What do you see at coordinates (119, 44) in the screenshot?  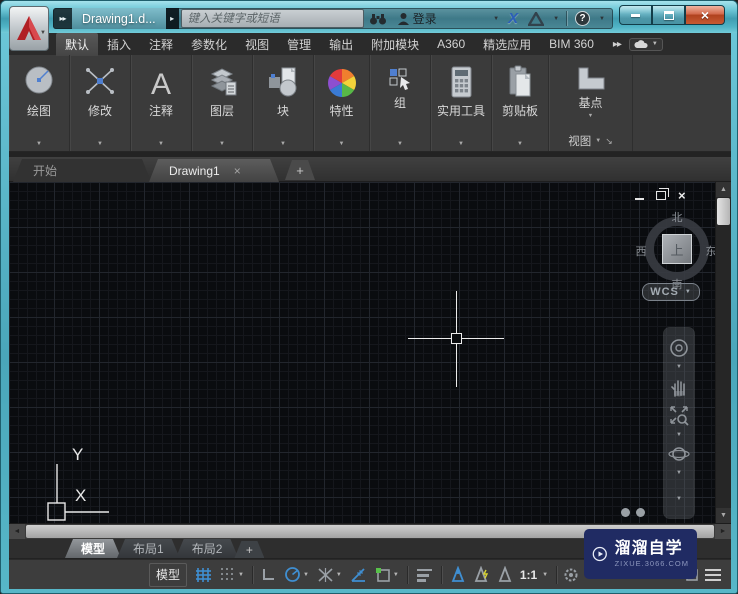 I see `ribbon-tab-insert: 插入` at bounding box center [119, 44].